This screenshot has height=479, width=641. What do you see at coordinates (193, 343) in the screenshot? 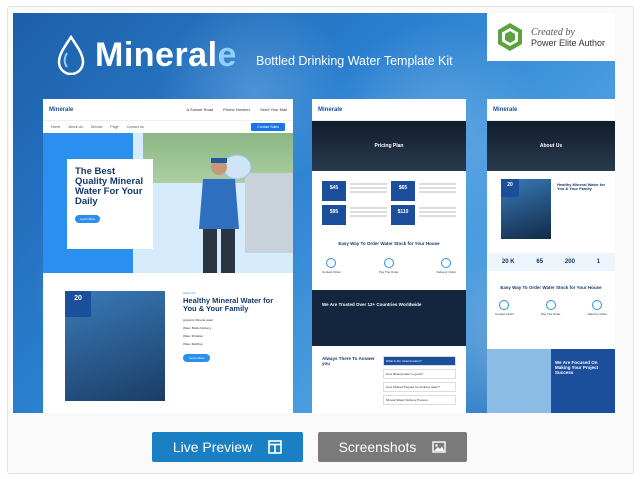
I see `feature-item: Water Refilling` at bounding box center [193, 343].